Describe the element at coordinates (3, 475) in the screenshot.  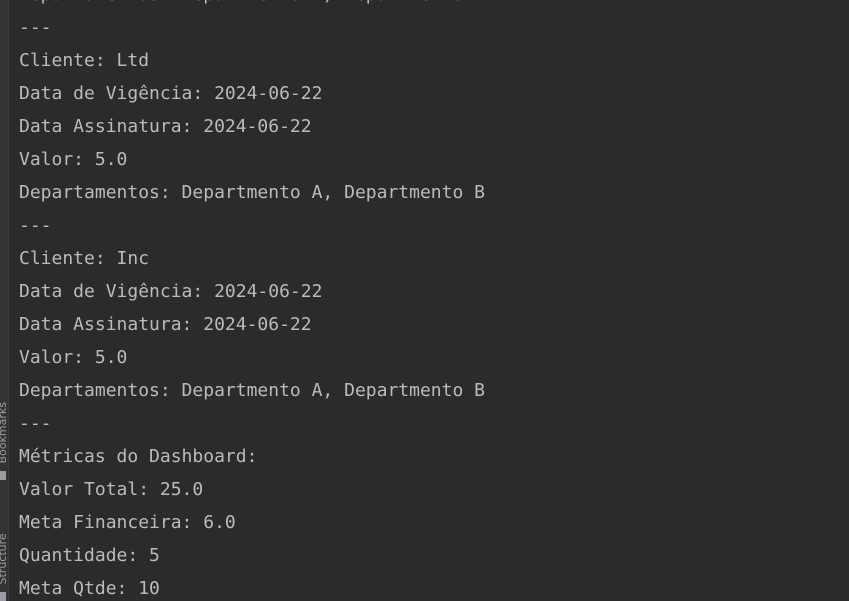
I see `bookmark-icon` at that location.